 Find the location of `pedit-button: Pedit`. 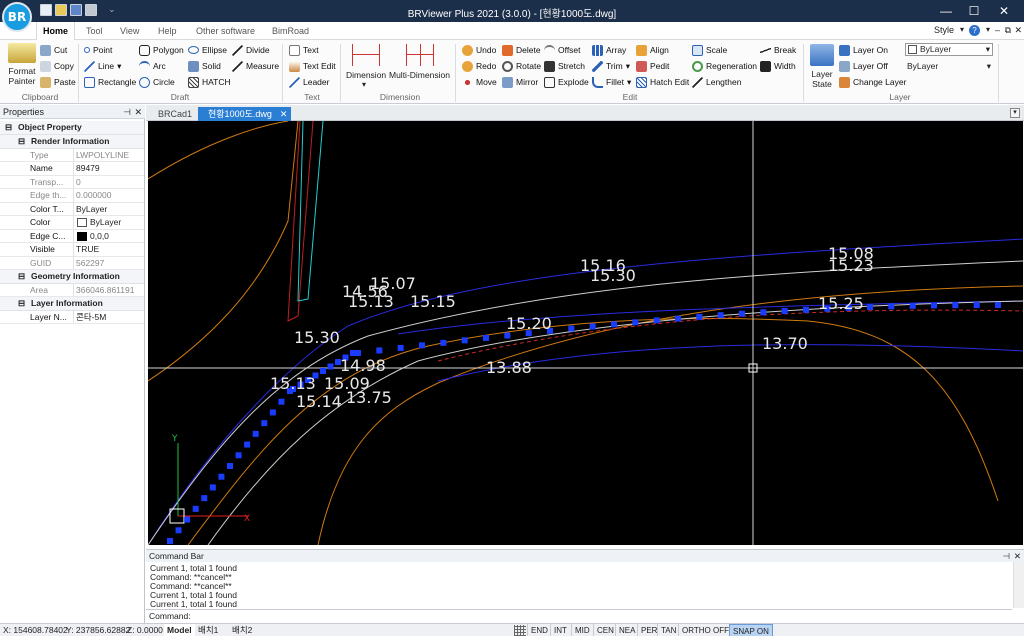

pedit-button: Pedit is located at coordinates (652, 66).